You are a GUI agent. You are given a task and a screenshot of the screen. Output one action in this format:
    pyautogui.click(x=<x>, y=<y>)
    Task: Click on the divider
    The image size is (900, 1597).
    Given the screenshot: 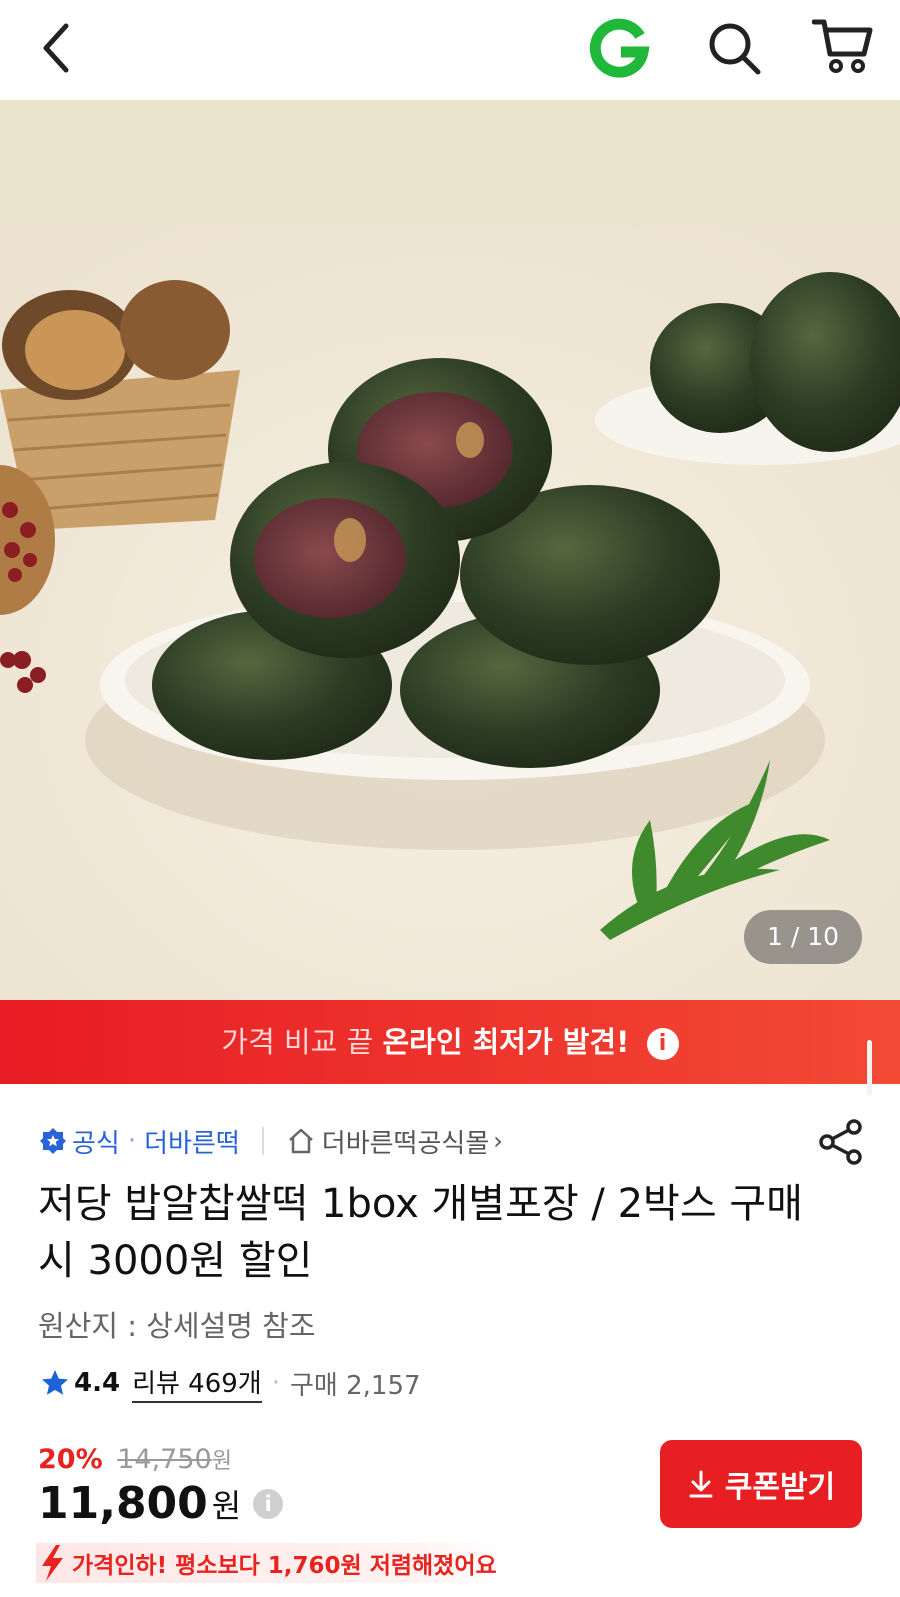 What is the action you would take?
    pyautogui.click(x=262, y=1141)
    